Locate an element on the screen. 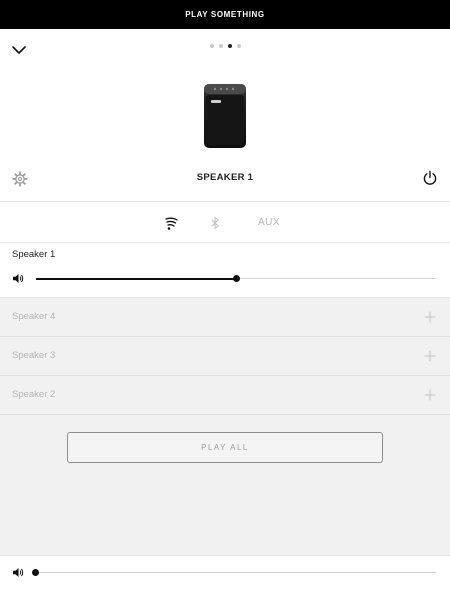 This screenshot has width=450, height=589. page-indicator is located at coordinates (225, 46).